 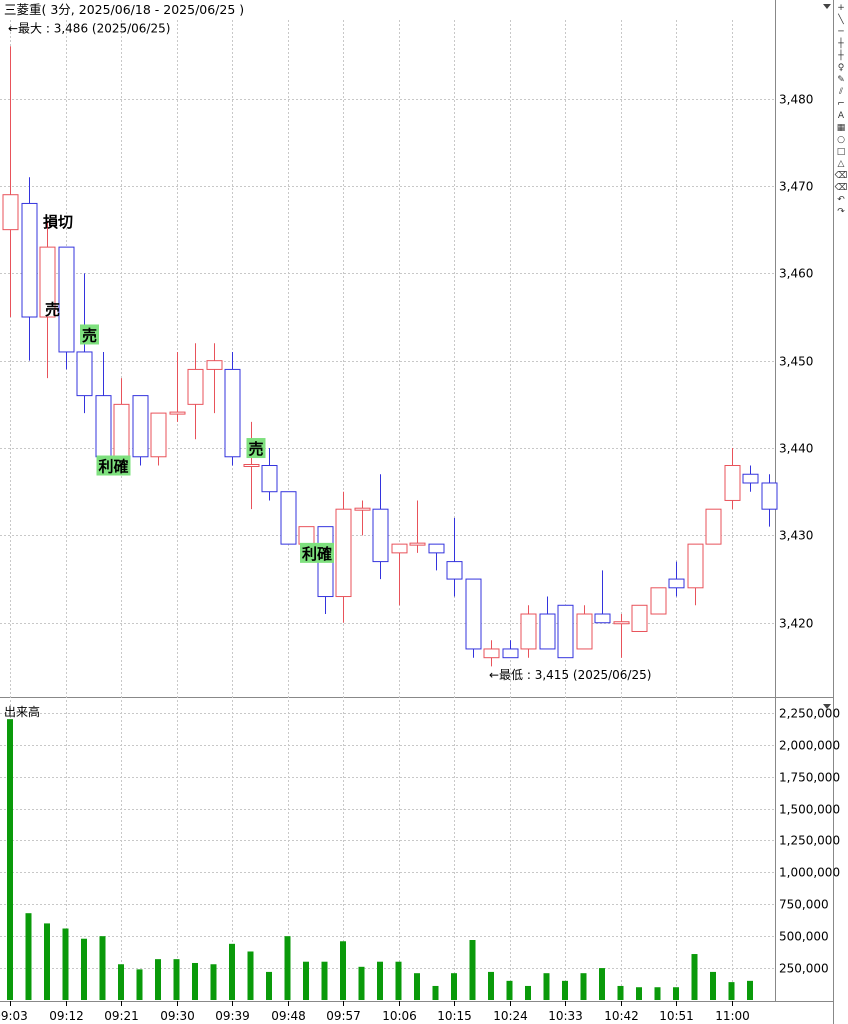 What do you see at coordinates (809, 810) in the screenshot?
I see `volume-tick-label: 1,500,000` at bounding box center [809, 810].